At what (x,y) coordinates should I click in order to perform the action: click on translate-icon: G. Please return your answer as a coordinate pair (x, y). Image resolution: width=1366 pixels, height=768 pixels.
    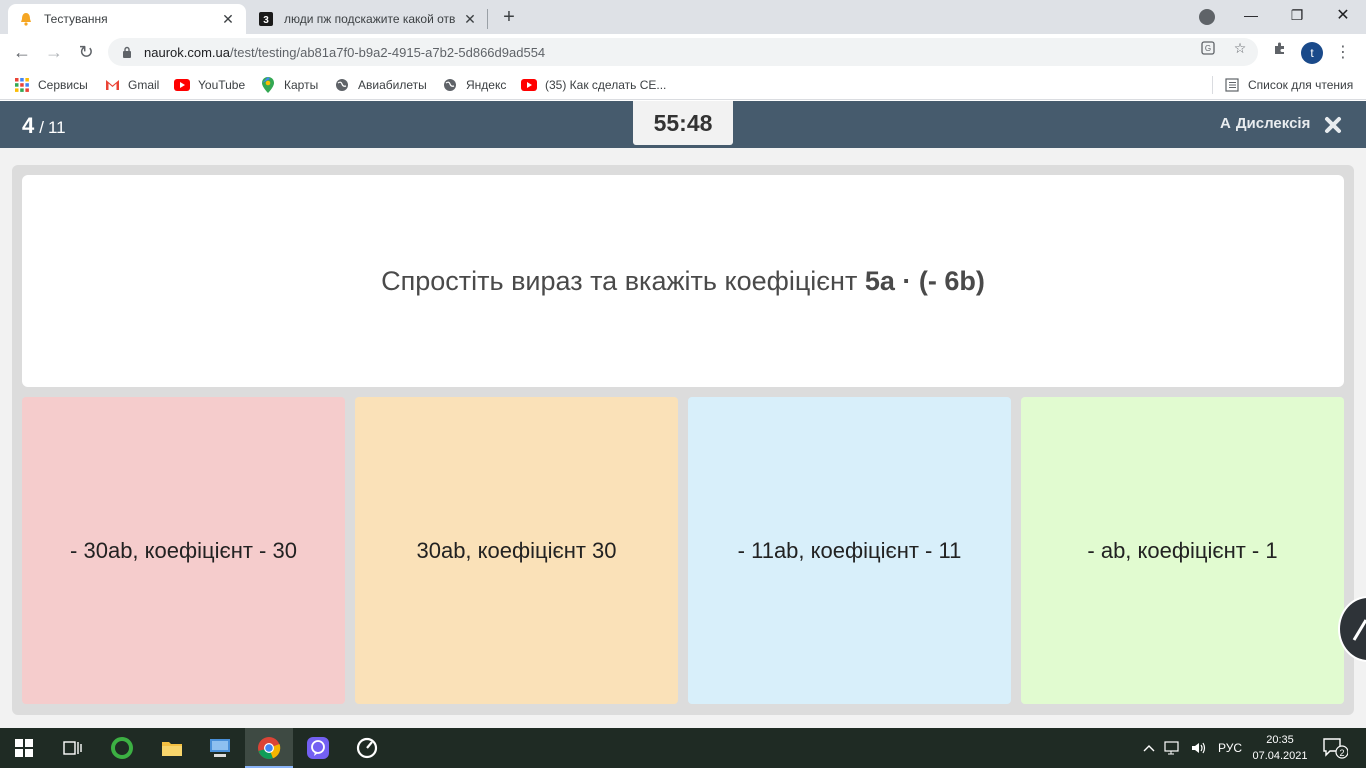
    Looking at the image, I should click on (1208, 48).